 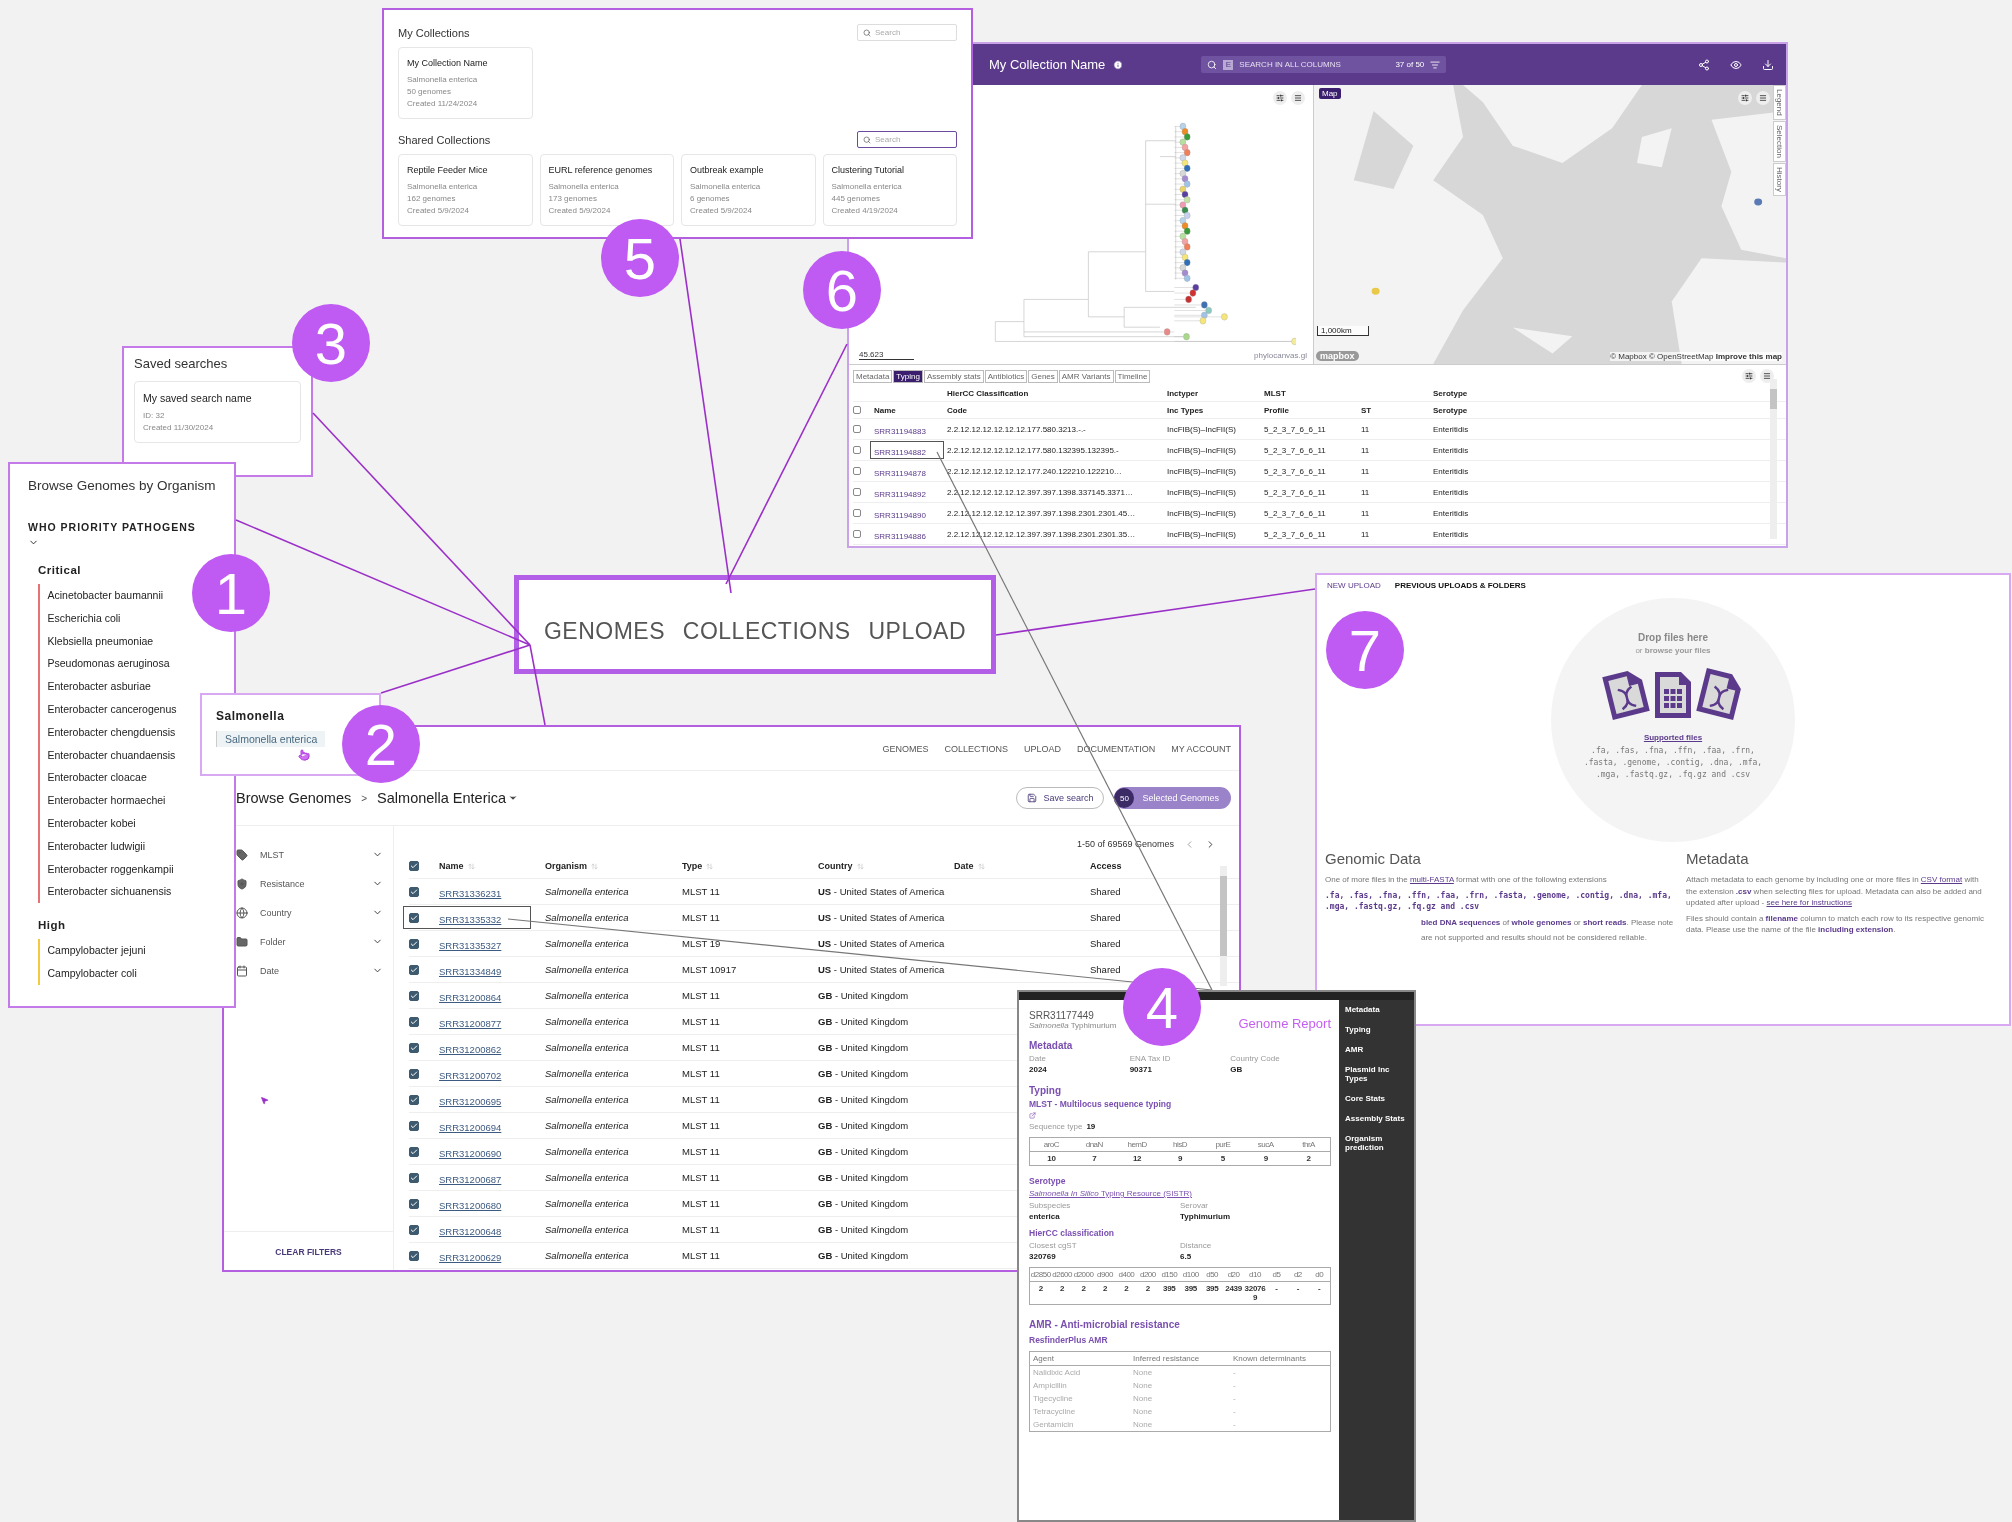 I want to click on organism-link: Klebsiella pneumoniae, so click(x=112, y=641).